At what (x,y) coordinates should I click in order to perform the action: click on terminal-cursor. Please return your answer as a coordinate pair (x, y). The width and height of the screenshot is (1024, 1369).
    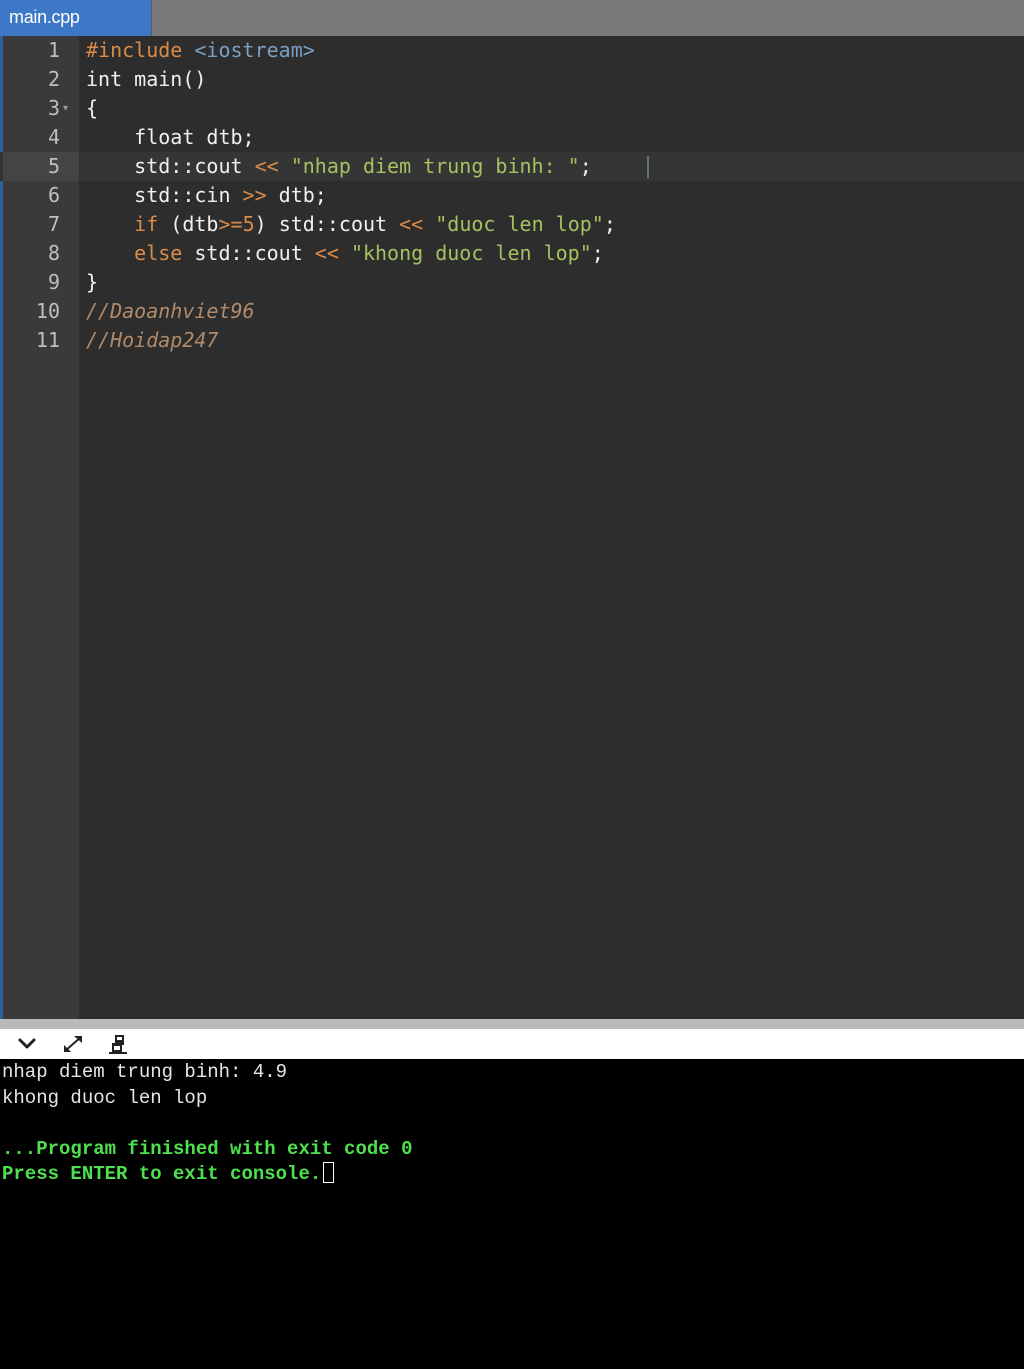
    Looking at the image, I should click on (329, 1172).